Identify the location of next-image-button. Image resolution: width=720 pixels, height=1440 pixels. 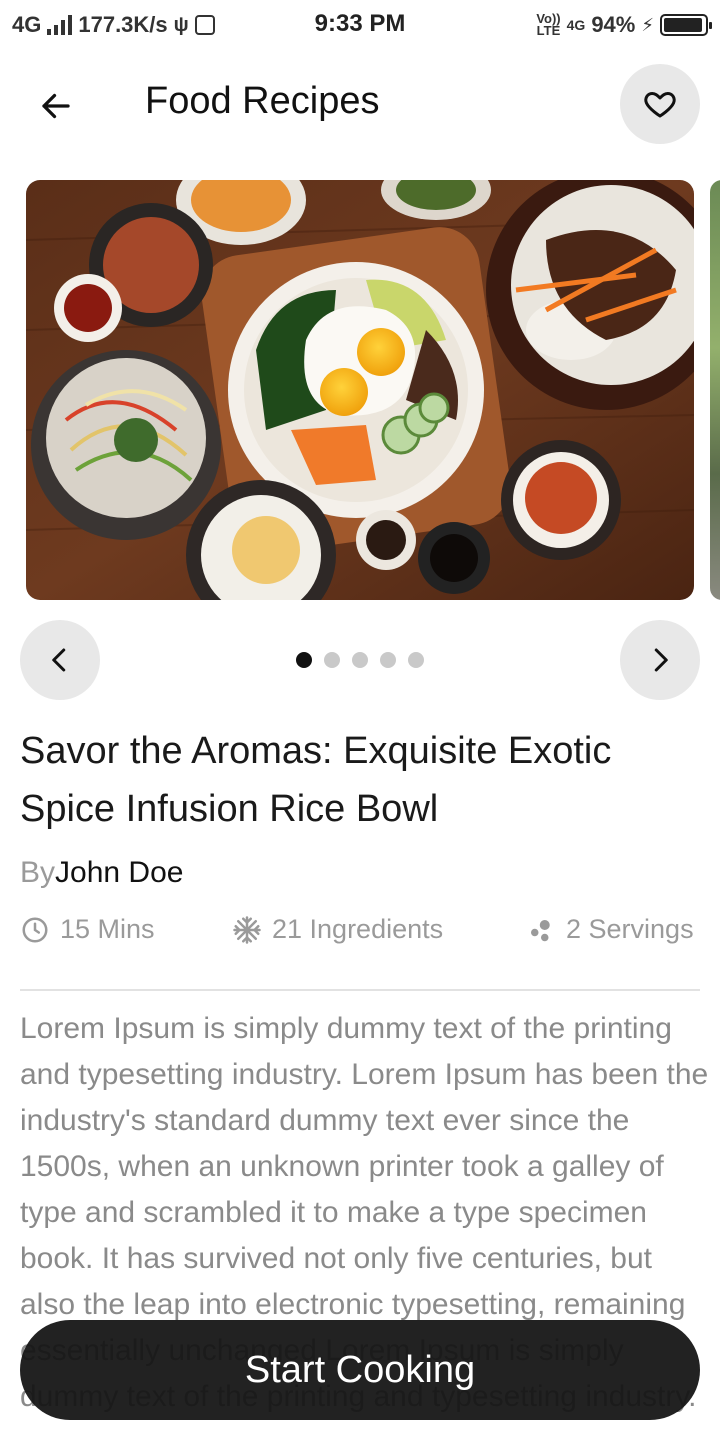
(660, 660).